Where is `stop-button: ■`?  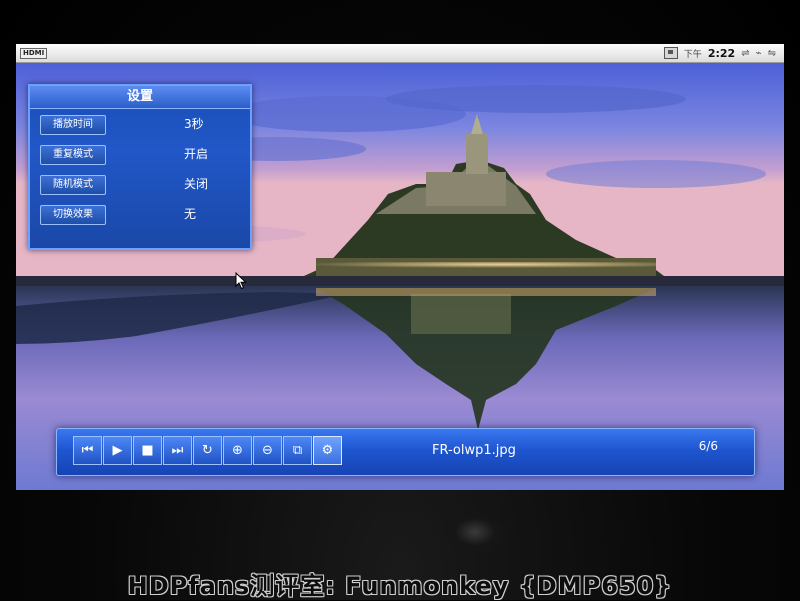 stop-button: ■ is located at coordinates (147, 450).